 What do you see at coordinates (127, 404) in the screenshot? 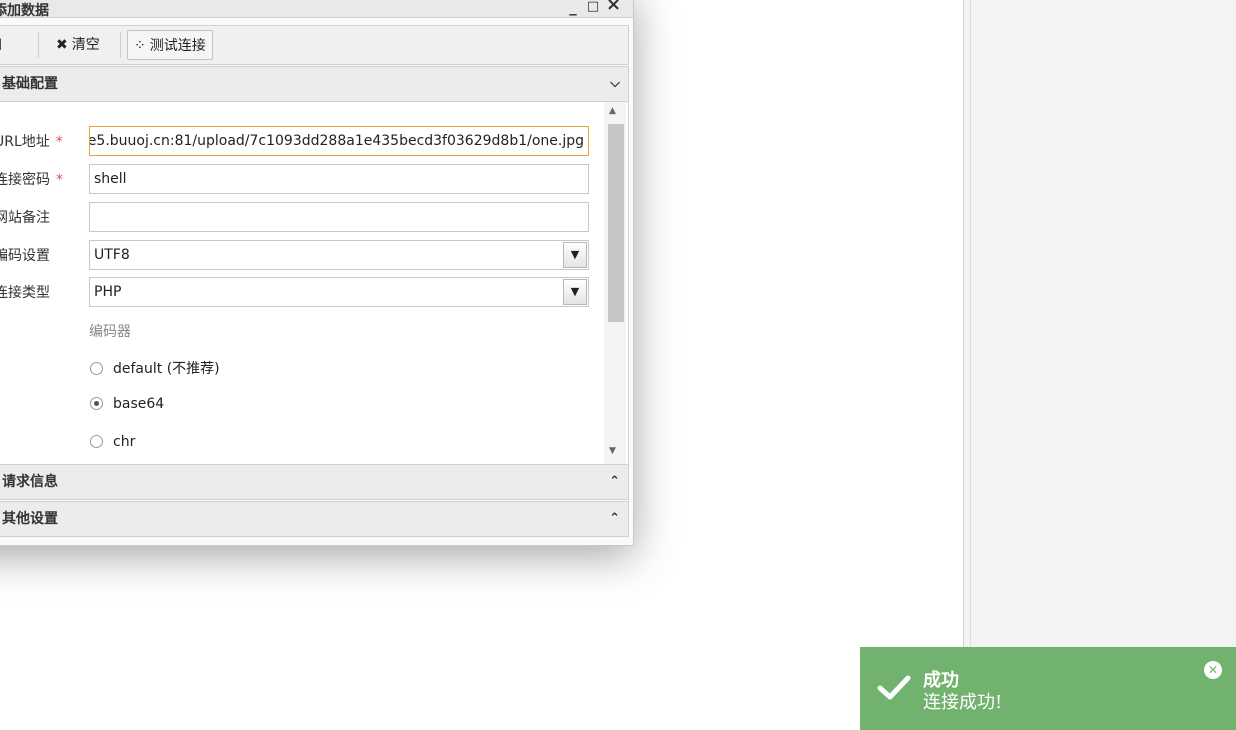
I see `radio-encoder-base64: base64` at bounding box center [127, 404].